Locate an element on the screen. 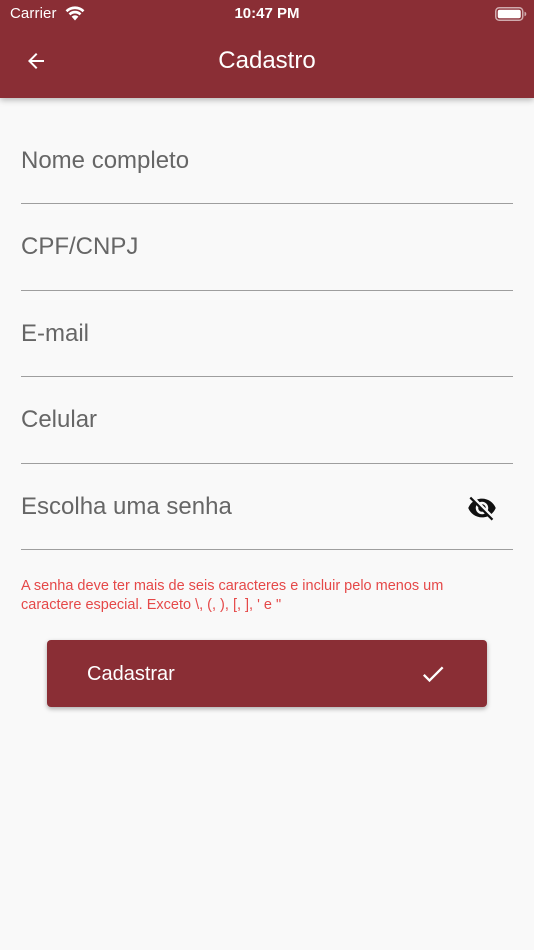 Image resolution: width=534 pixels, height=950 pixels. phone-input is located at coordinates (267, 420).